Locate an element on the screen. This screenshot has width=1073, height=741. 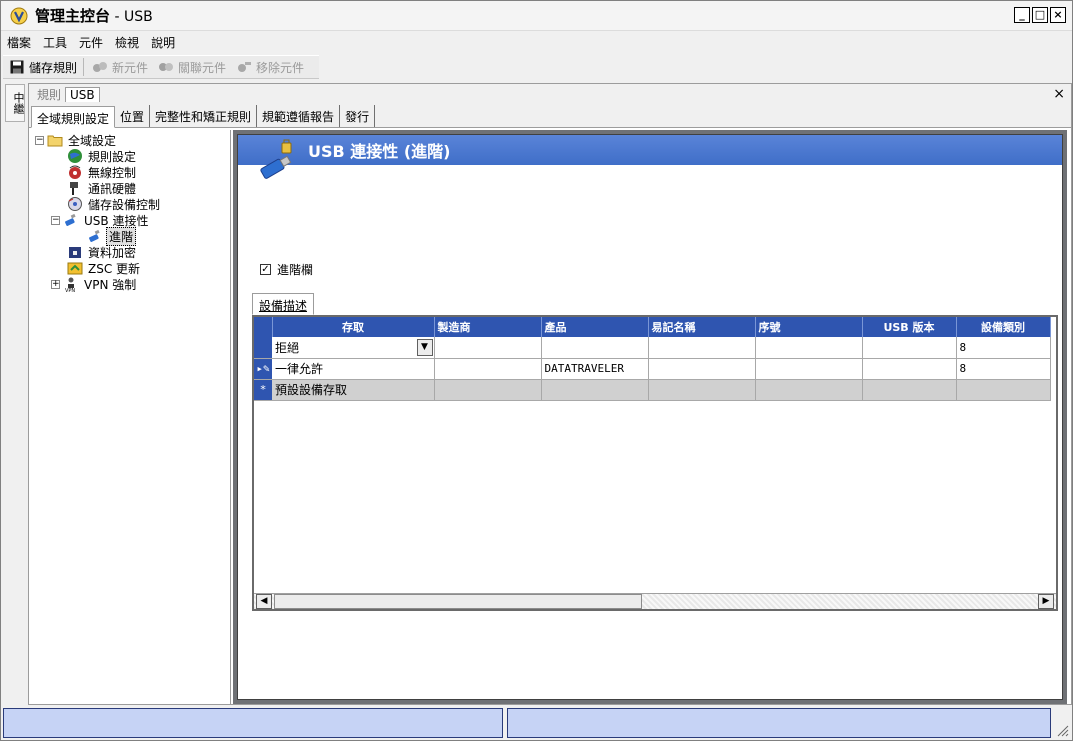
menu-tools: 工具 is located at coordinates (55, 42).